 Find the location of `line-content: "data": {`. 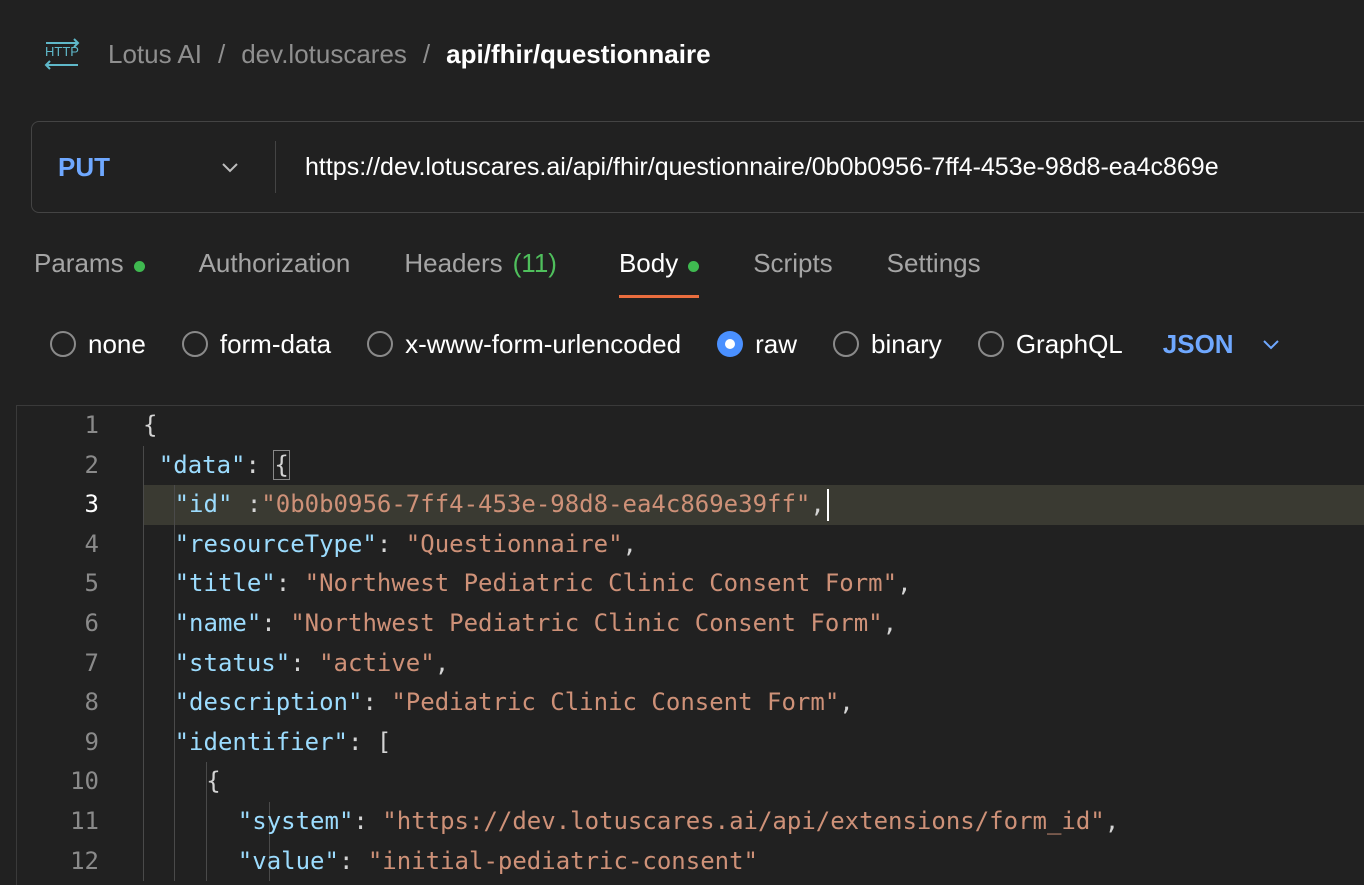

line-content: "data": { is located at coordinates (753, 465).